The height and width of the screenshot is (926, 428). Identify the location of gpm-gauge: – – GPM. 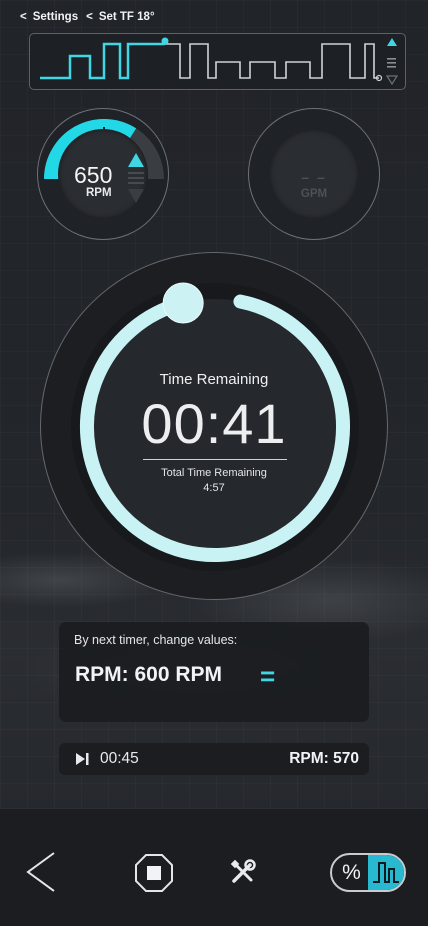
(314, 174).